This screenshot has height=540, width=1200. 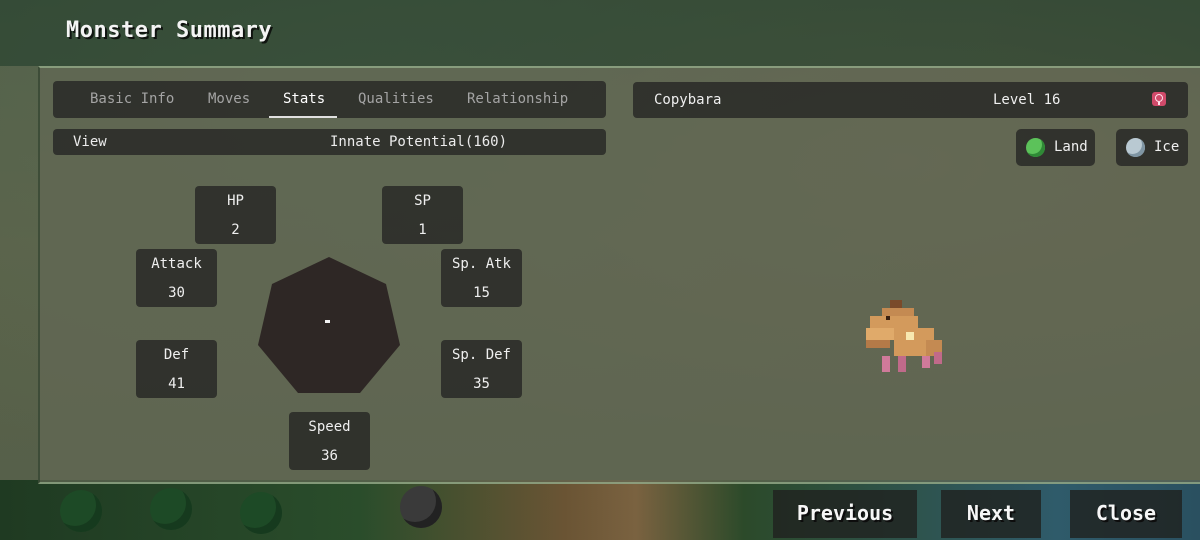 I want to click on tab-relationship: Relationship, so click(x=517, y=99).